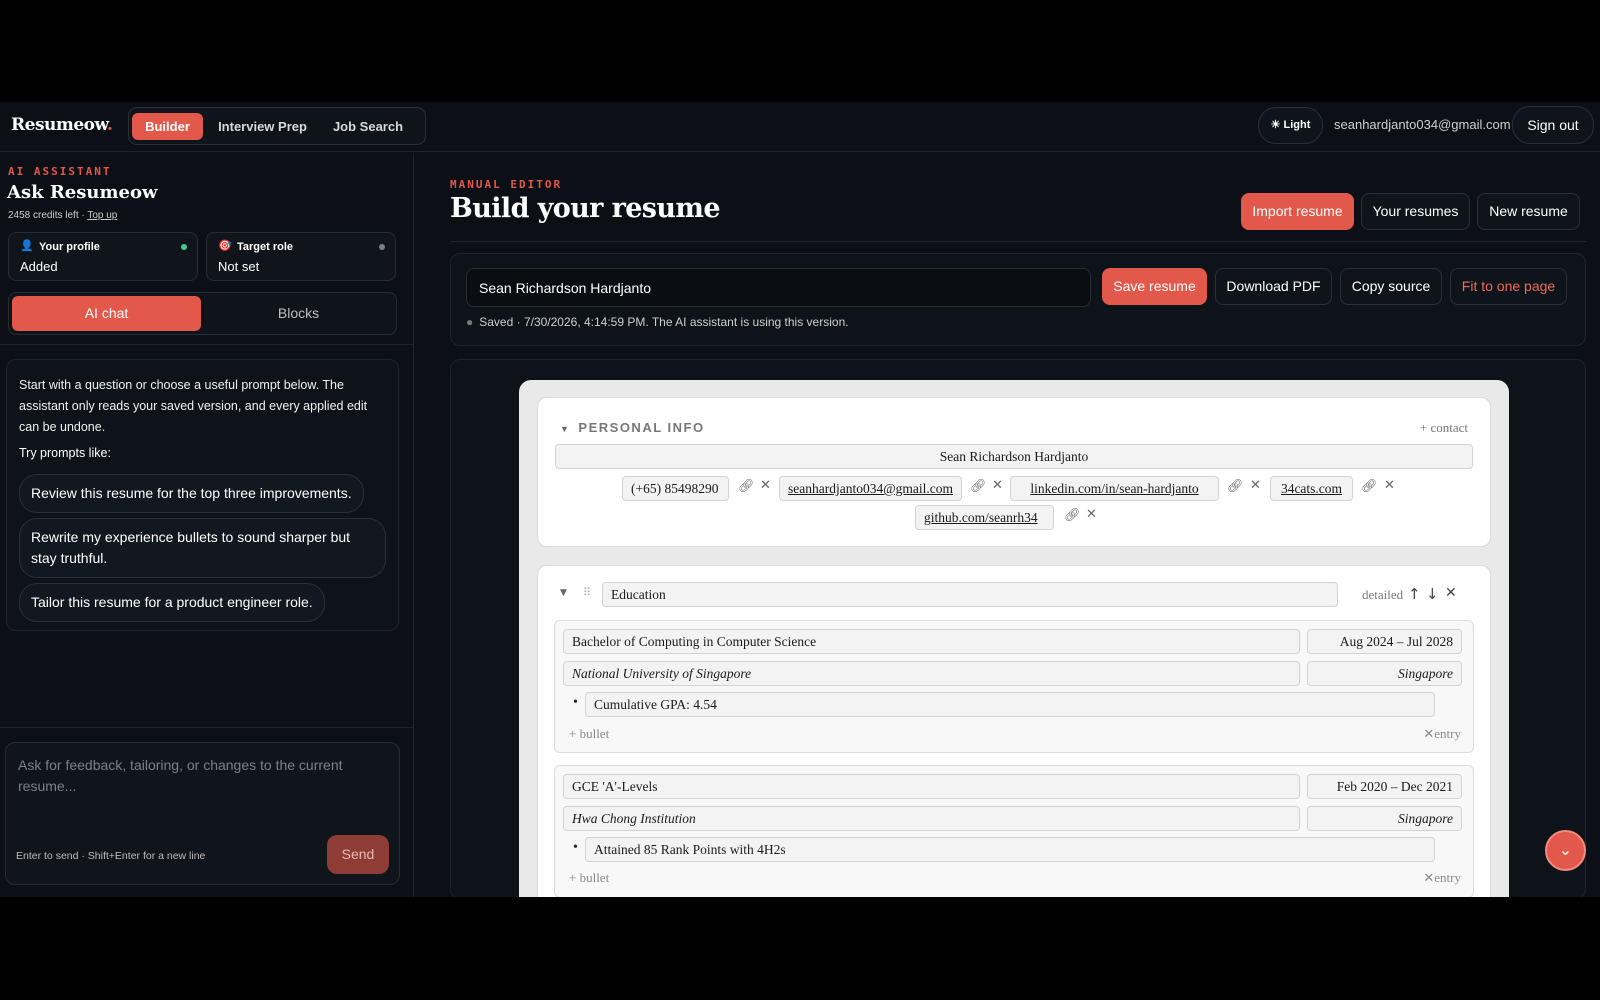 This screenshot has width=1600, height=1000. What do you see at coordinates (778, 287) in the screenshot?
I see `resume-name-input` at bounding box center [778, 287].